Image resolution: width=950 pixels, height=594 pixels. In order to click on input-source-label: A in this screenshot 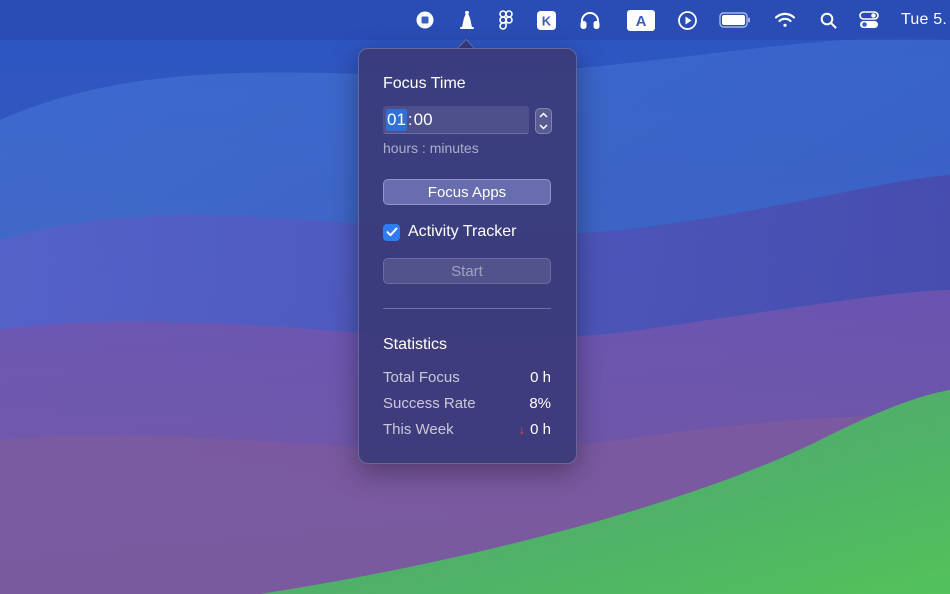, I will do `click(641, 21)`.